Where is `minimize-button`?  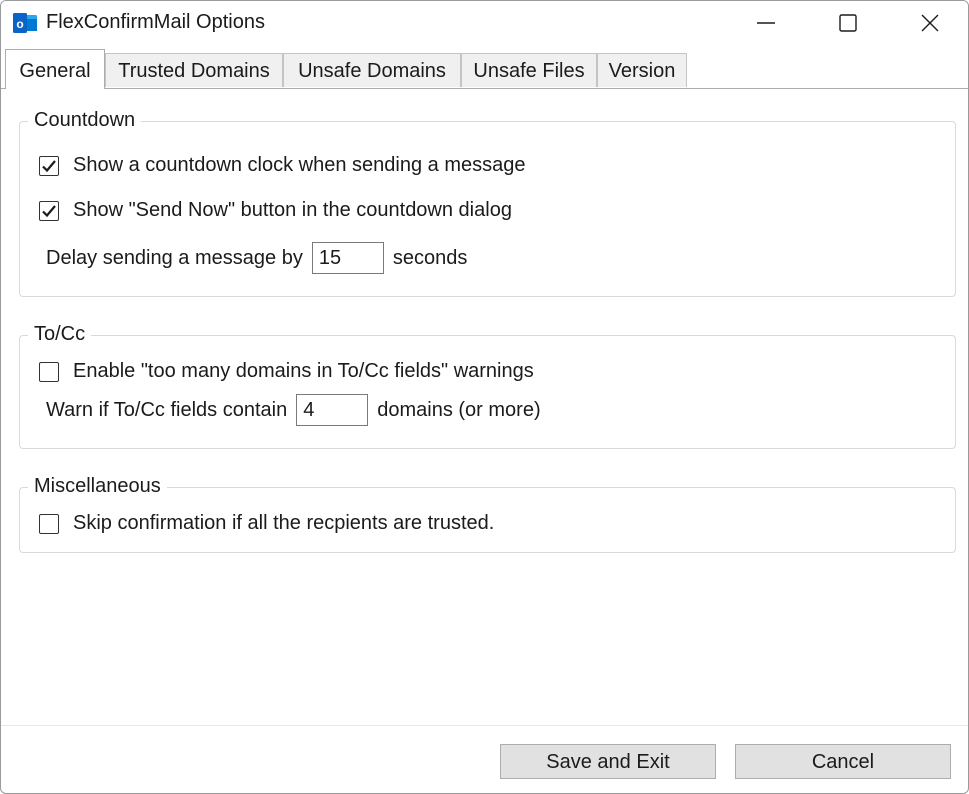
minimize-button is located at coordinates (766, 23).